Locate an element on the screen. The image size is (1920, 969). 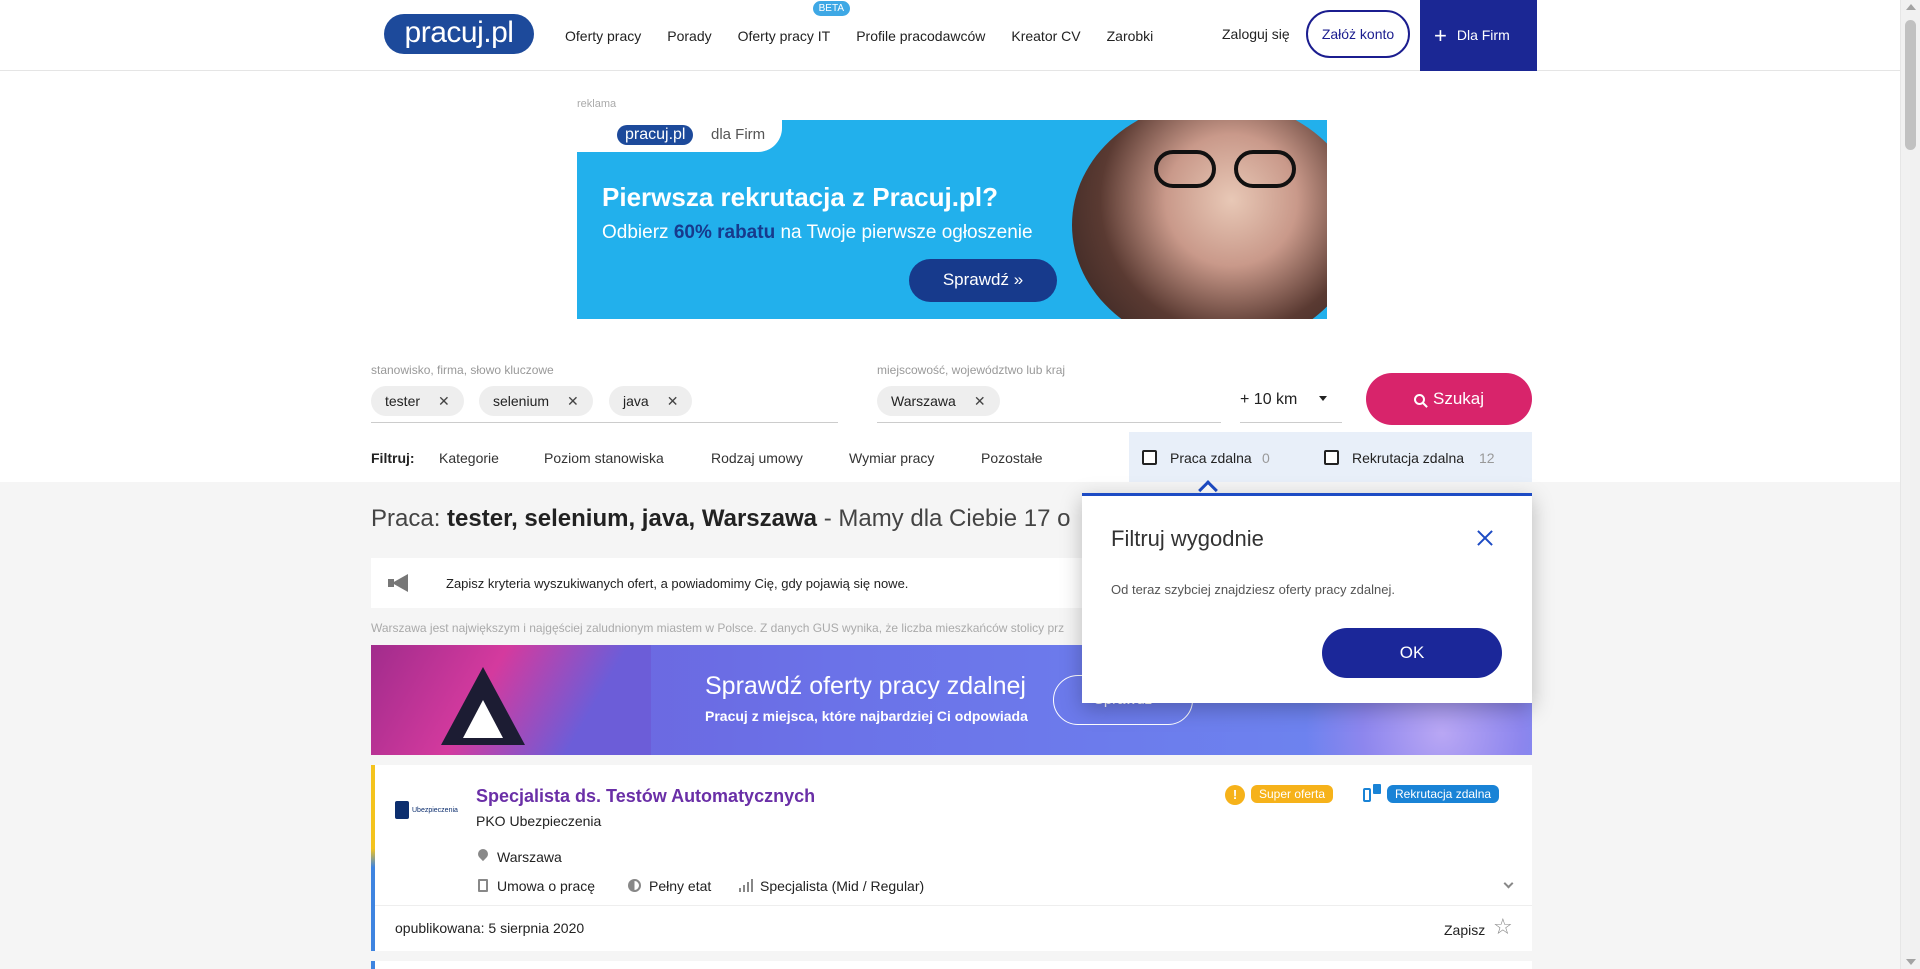
location-pin-icon is located at coordinates (483, 854).